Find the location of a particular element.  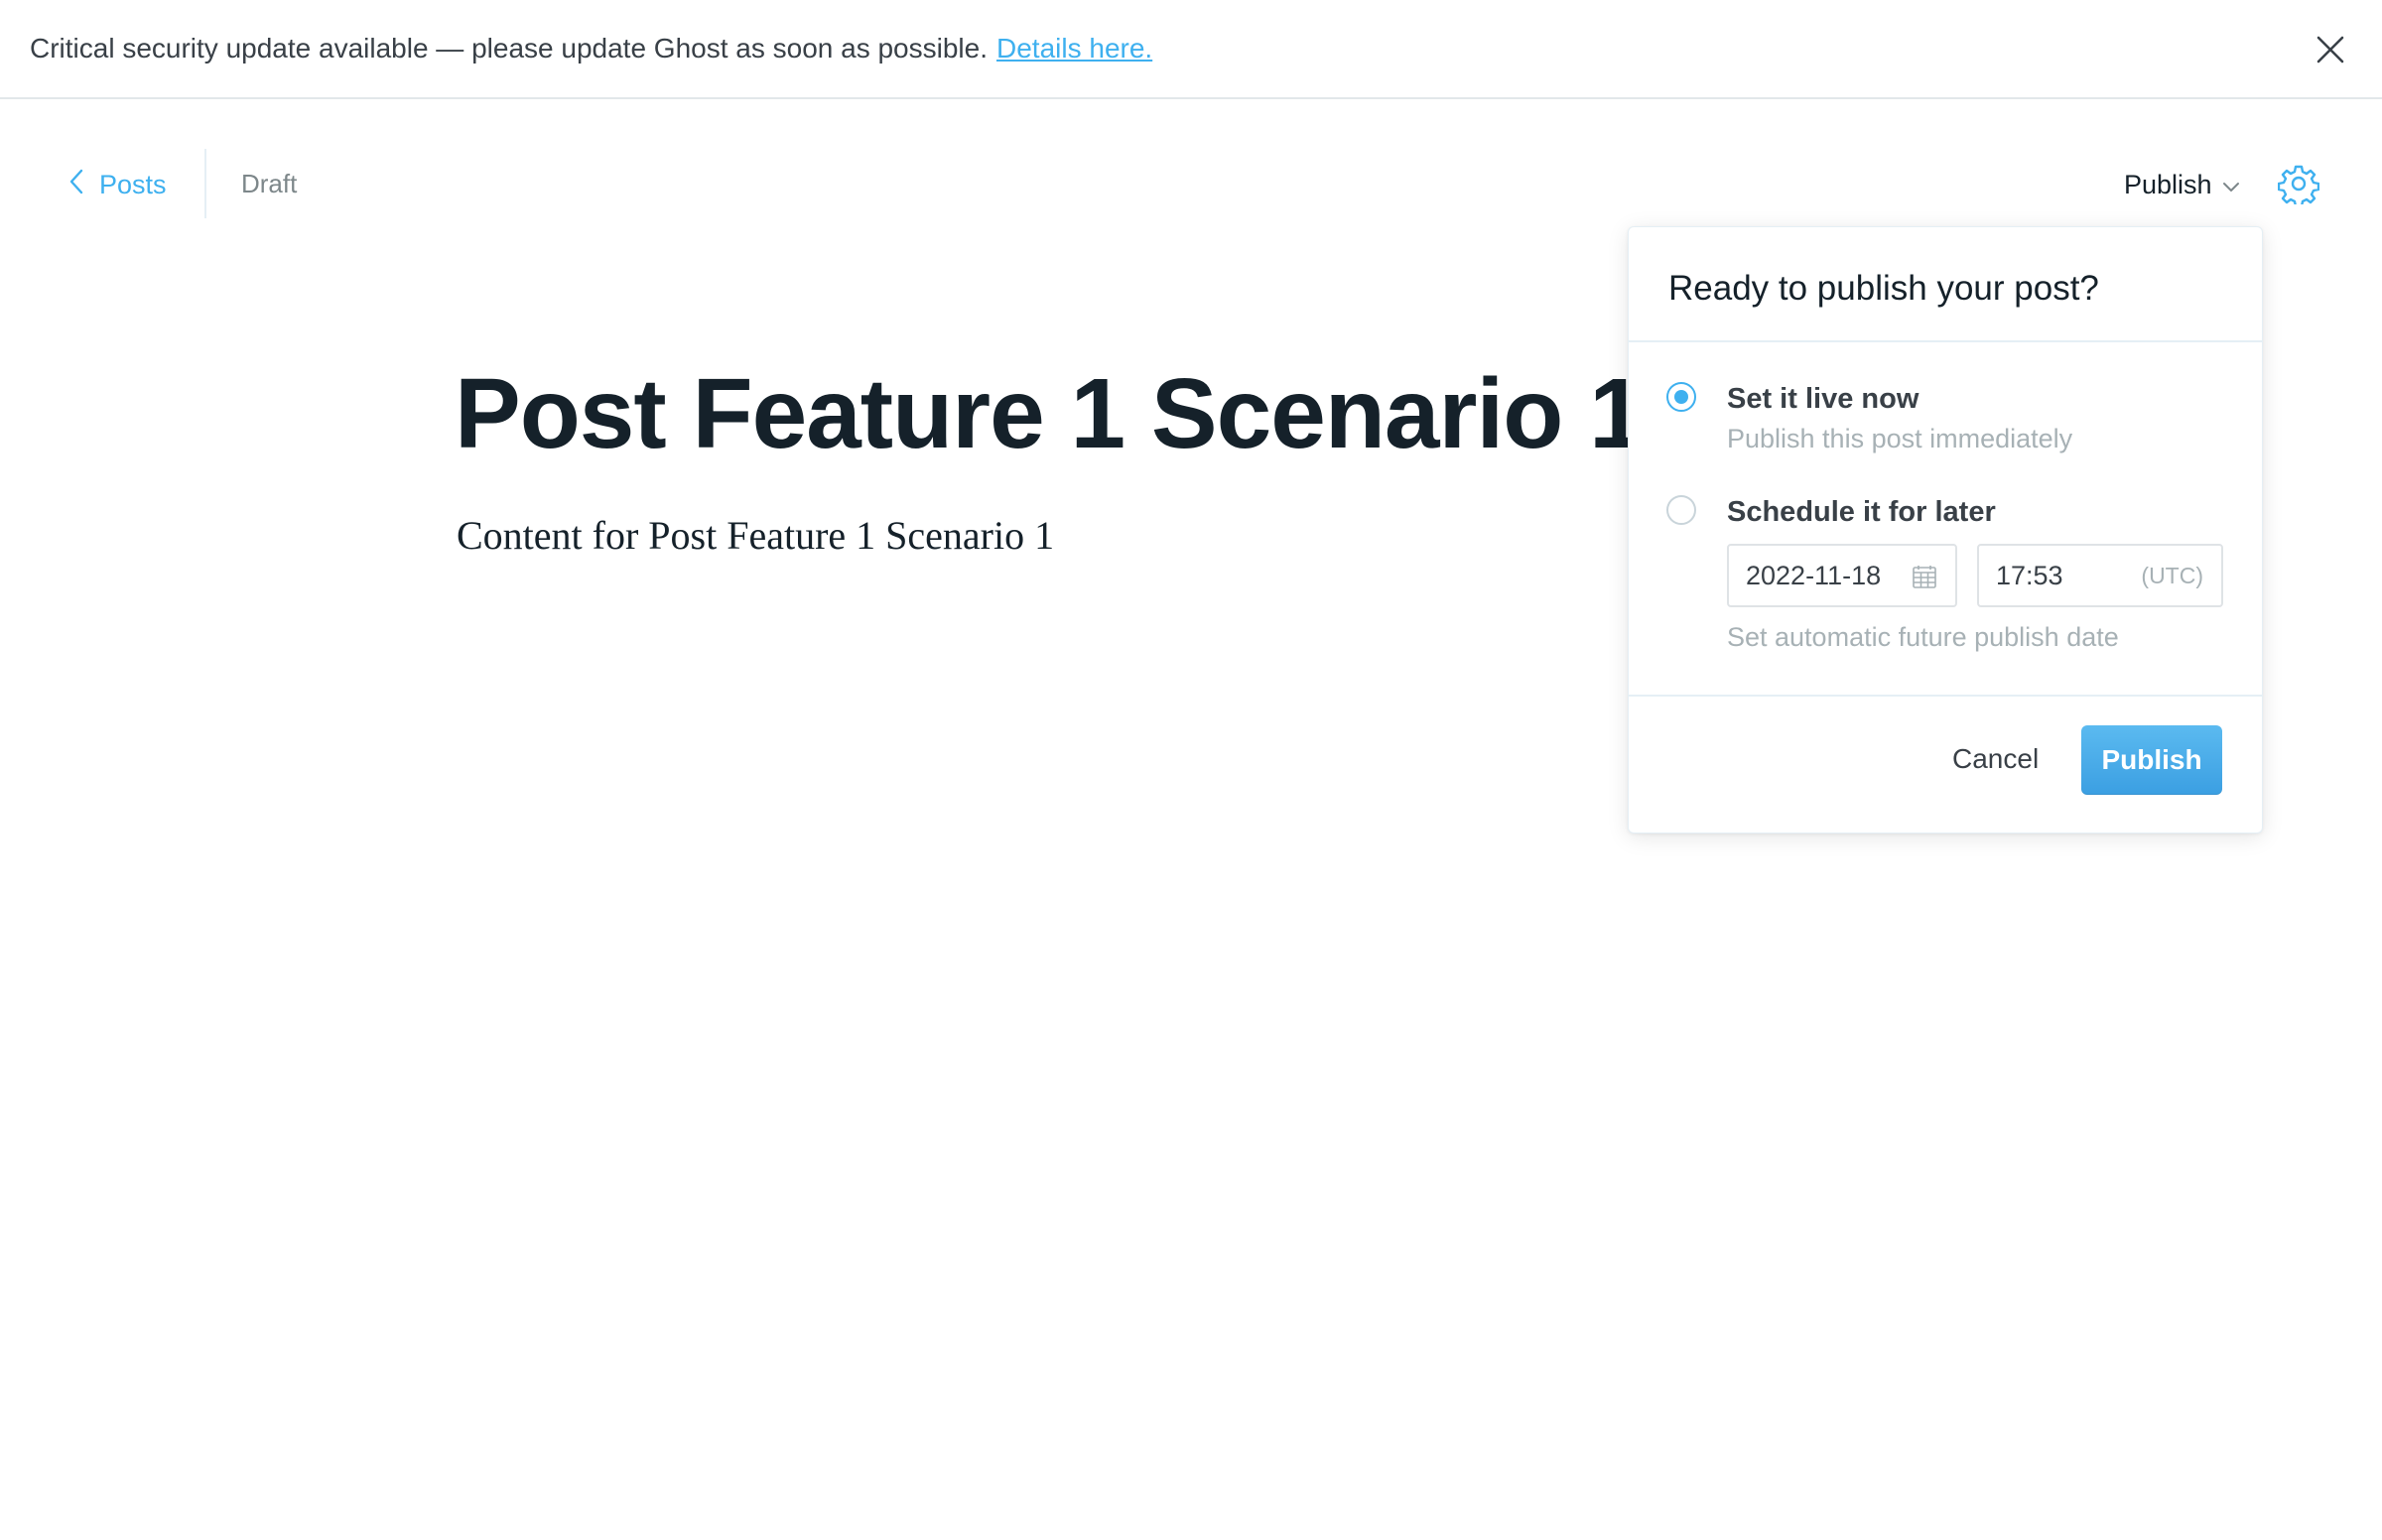

back-to-posts-link: Posts is located at coordinates (117, 184).